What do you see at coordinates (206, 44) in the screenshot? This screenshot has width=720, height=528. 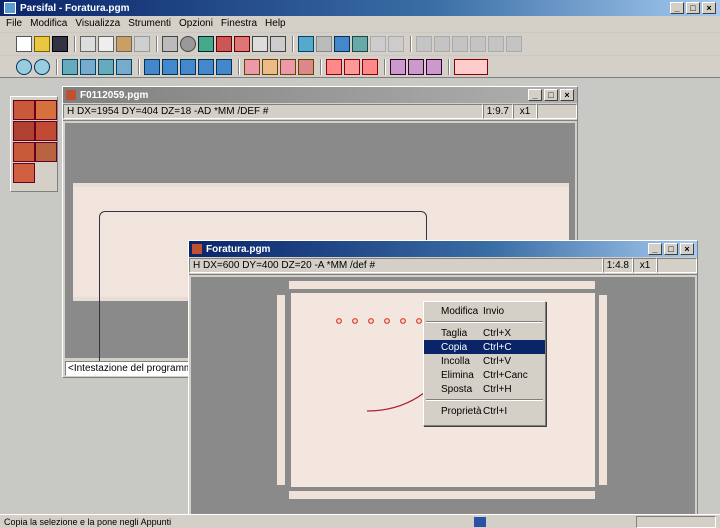 I see `monitor-icon` at bounding box center [206, 44].